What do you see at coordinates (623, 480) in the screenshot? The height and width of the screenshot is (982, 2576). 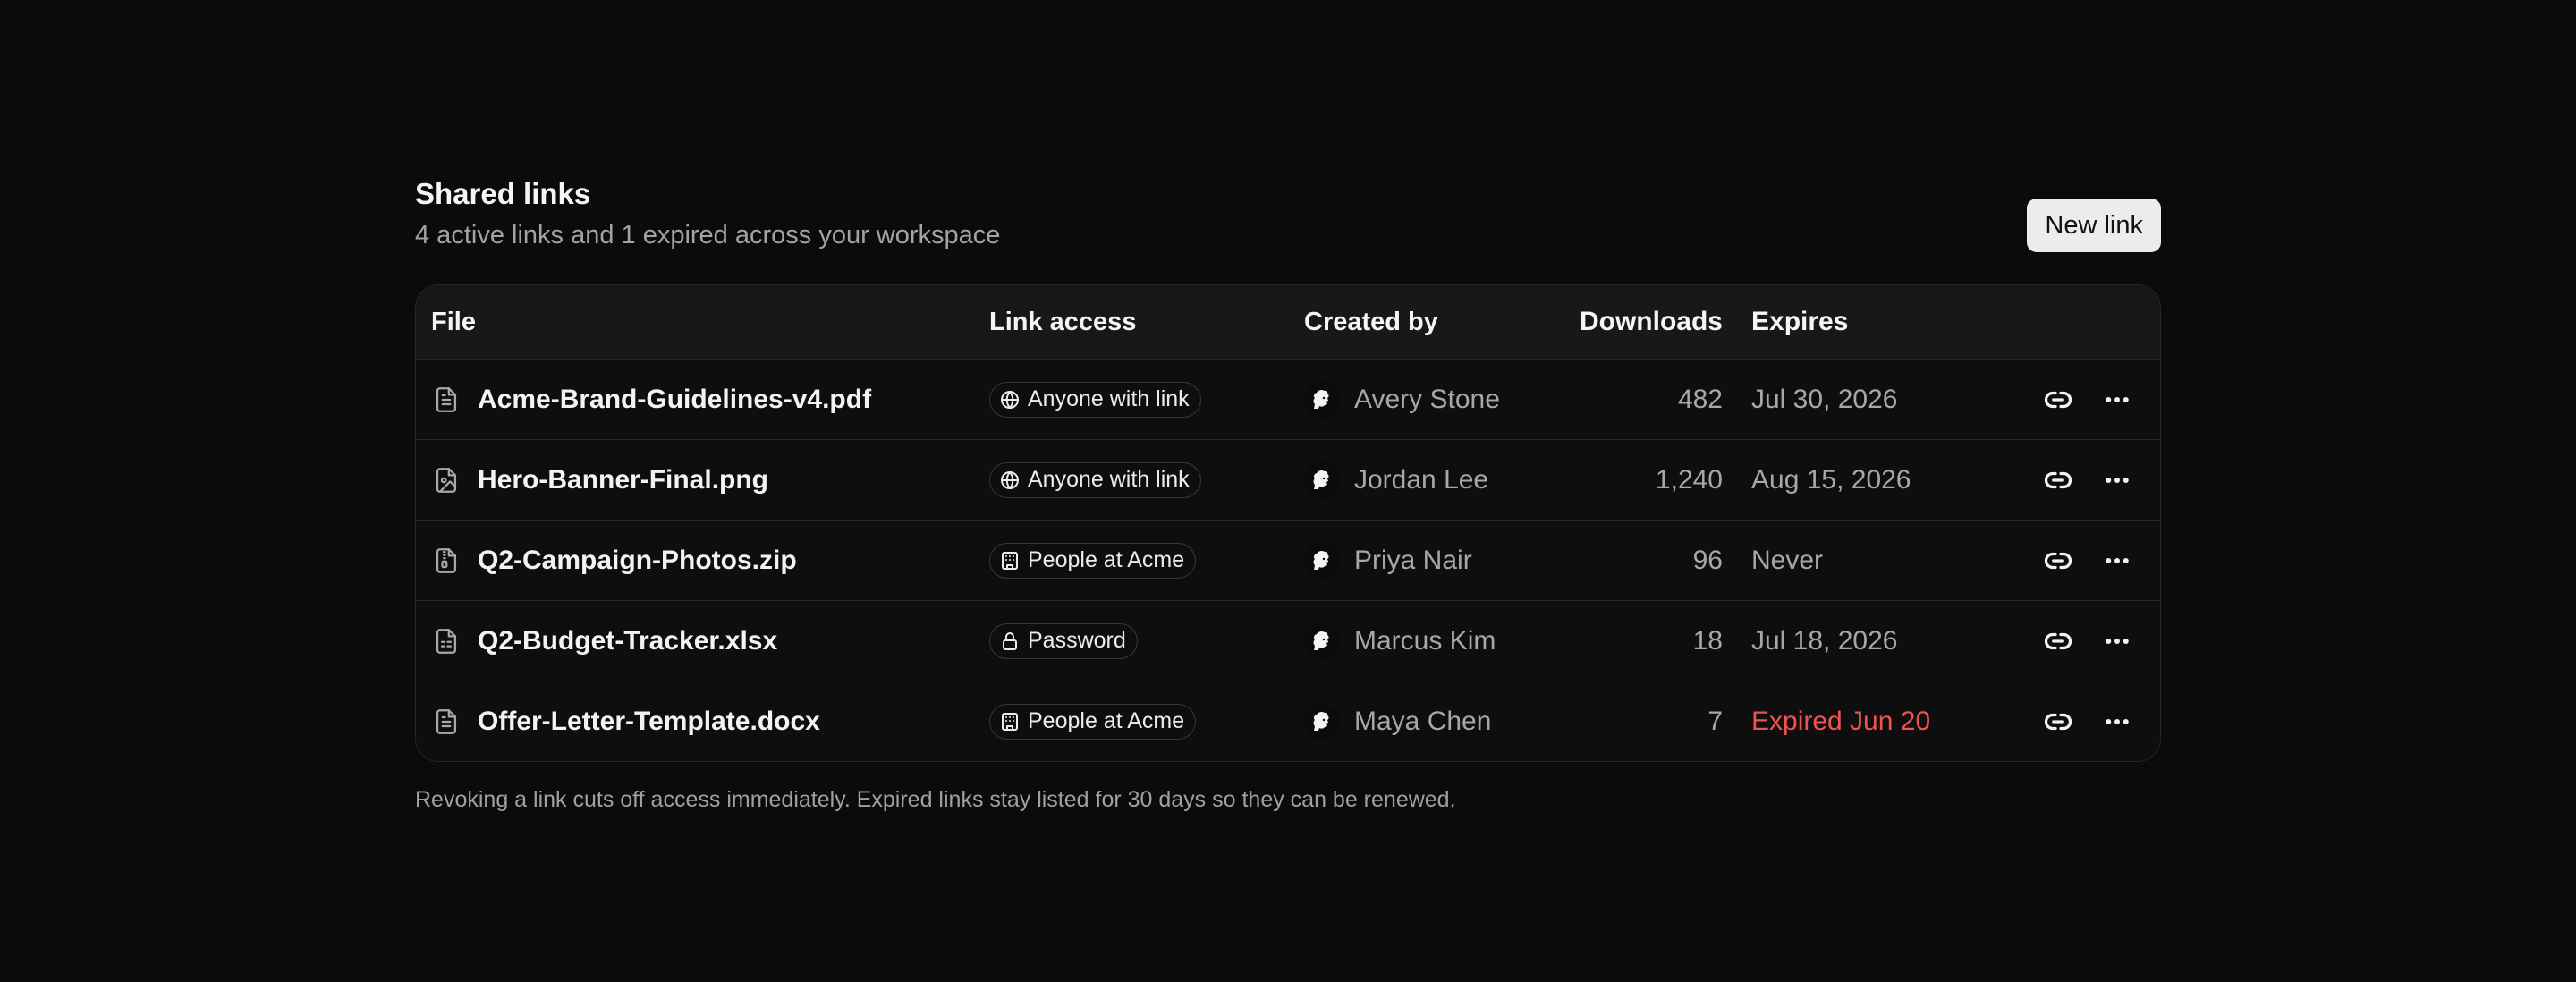 I see `file-name: Hero-Banner-Final.png` at bounding box center [623, 480].